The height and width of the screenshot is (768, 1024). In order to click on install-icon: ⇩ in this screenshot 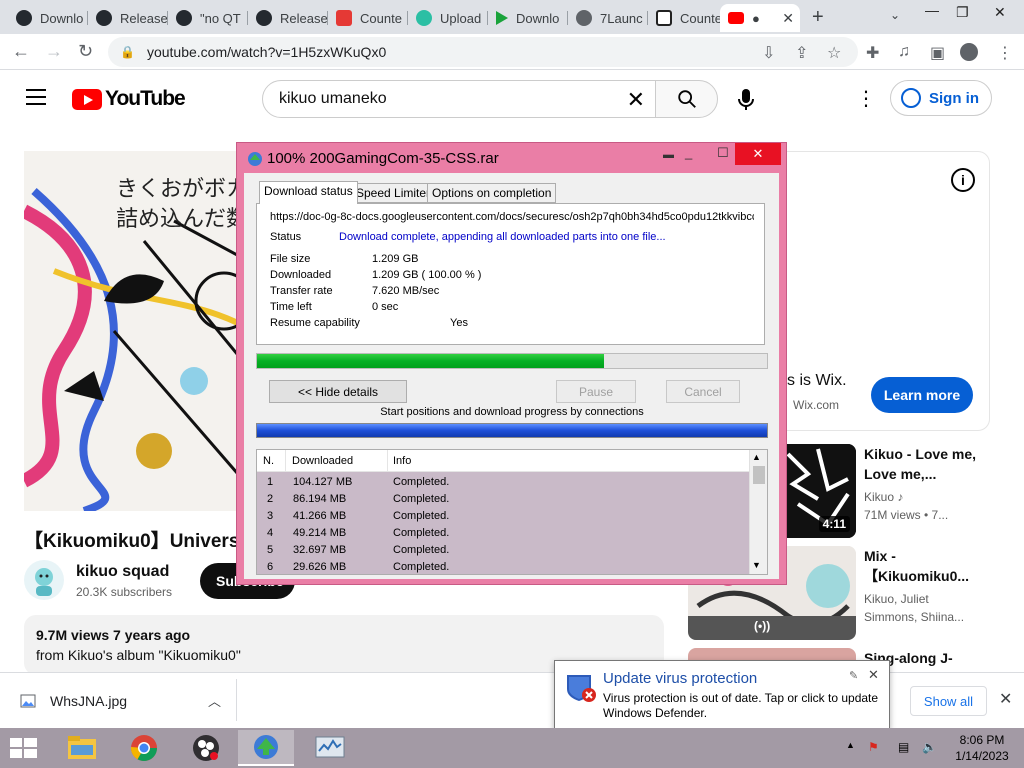, I will do `click(768, 53)`.